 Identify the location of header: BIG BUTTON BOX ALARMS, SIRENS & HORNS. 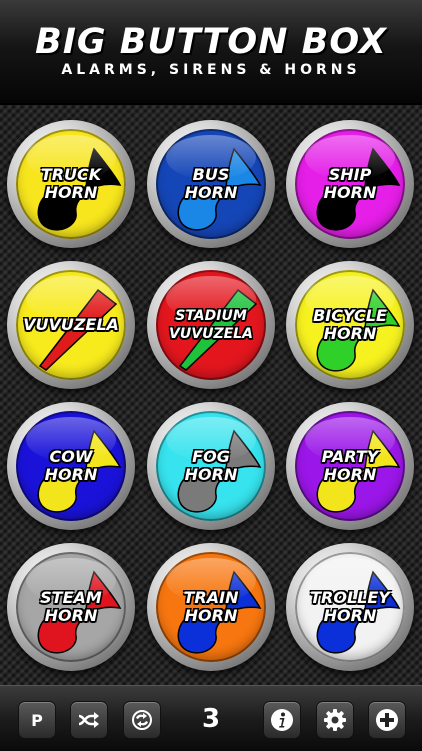
(211, 52).